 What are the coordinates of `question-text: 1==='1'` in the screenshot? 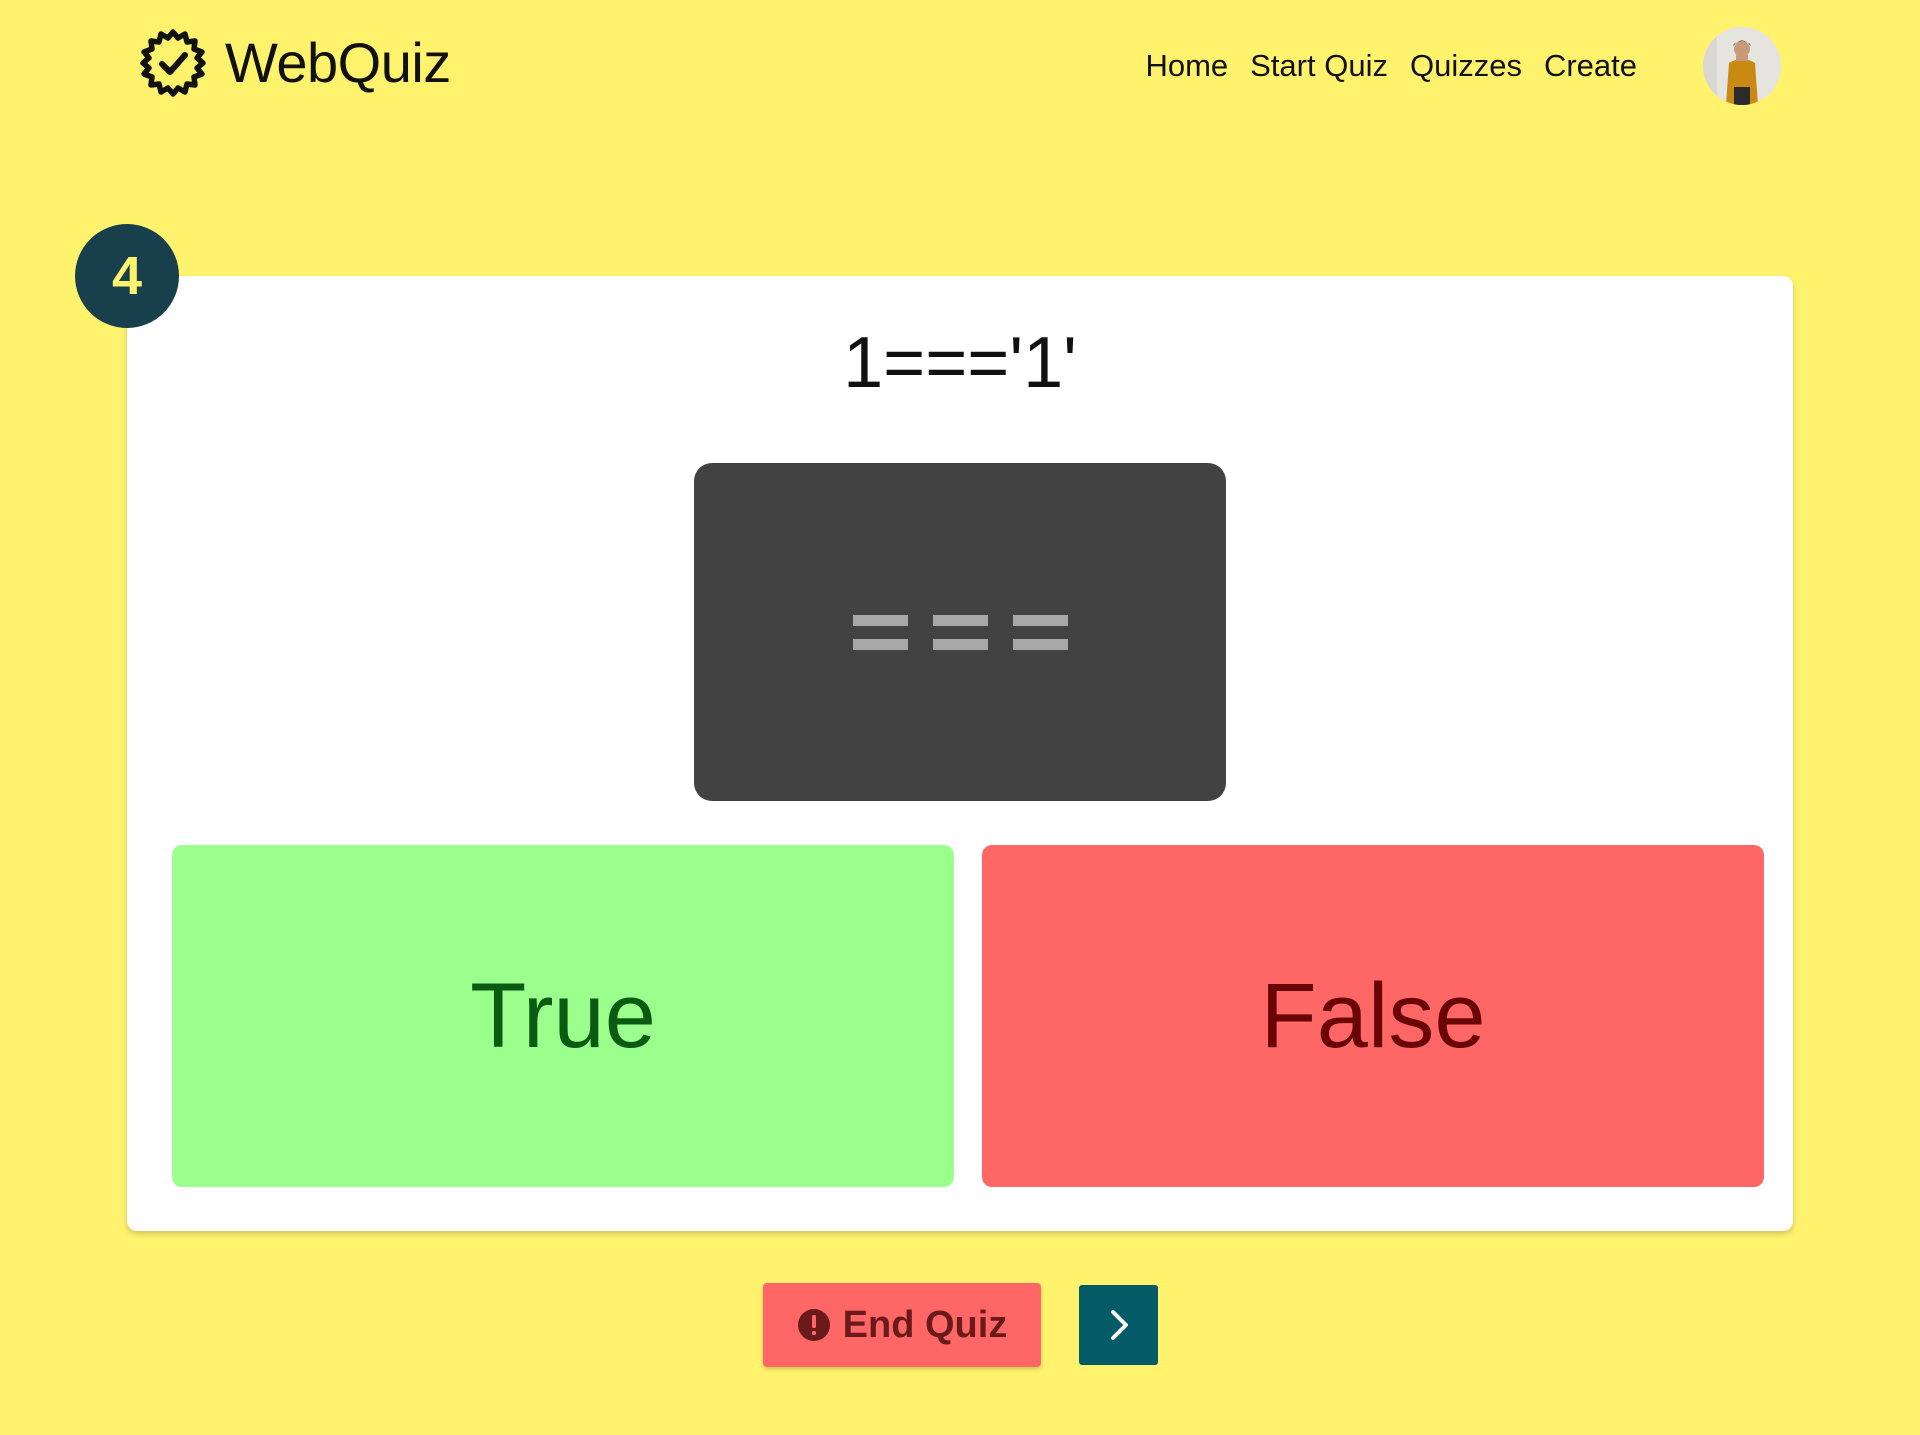 It's located at (960, 363).